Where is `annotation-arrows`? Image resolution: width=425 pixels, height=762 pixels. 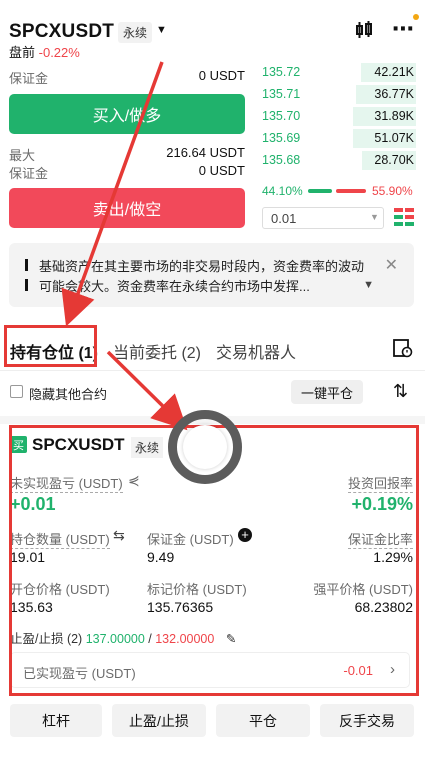
annotation-arrows is located at coordinates (124, 246).